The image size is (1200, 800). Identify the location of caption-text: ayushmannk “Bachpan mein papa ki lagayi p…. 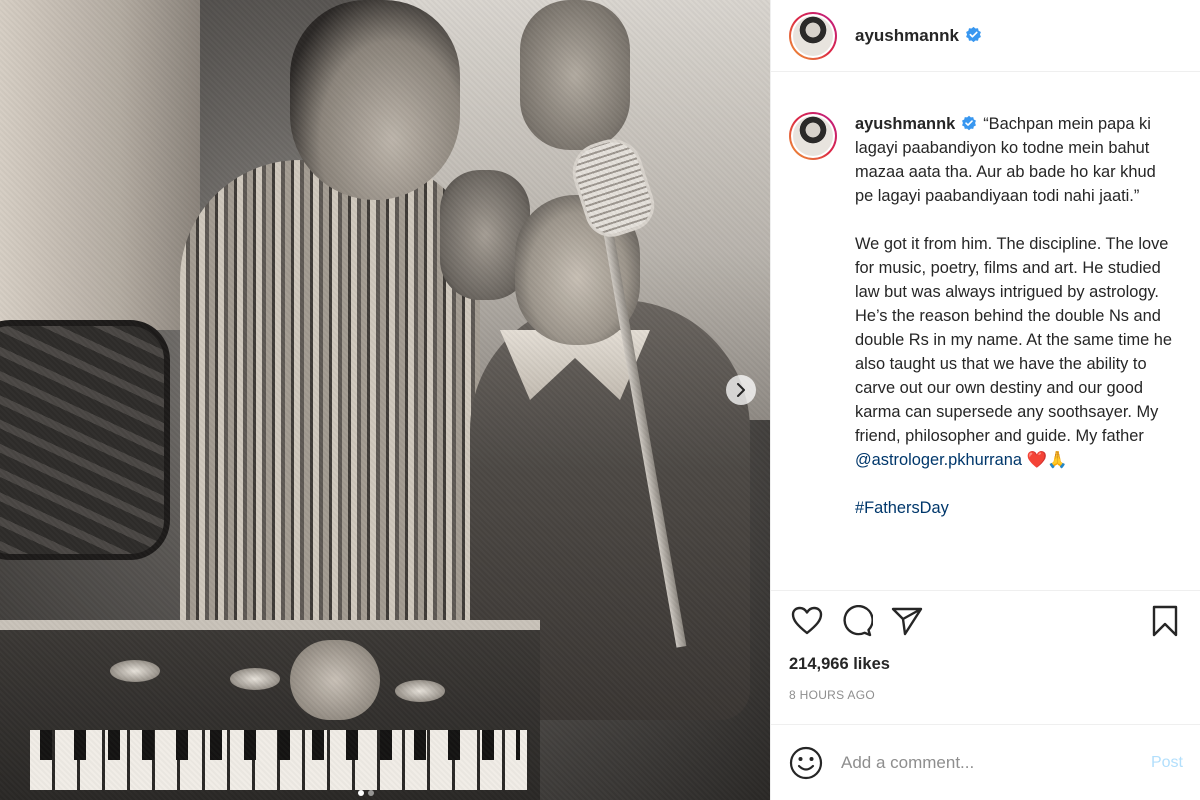
(1015, 316).